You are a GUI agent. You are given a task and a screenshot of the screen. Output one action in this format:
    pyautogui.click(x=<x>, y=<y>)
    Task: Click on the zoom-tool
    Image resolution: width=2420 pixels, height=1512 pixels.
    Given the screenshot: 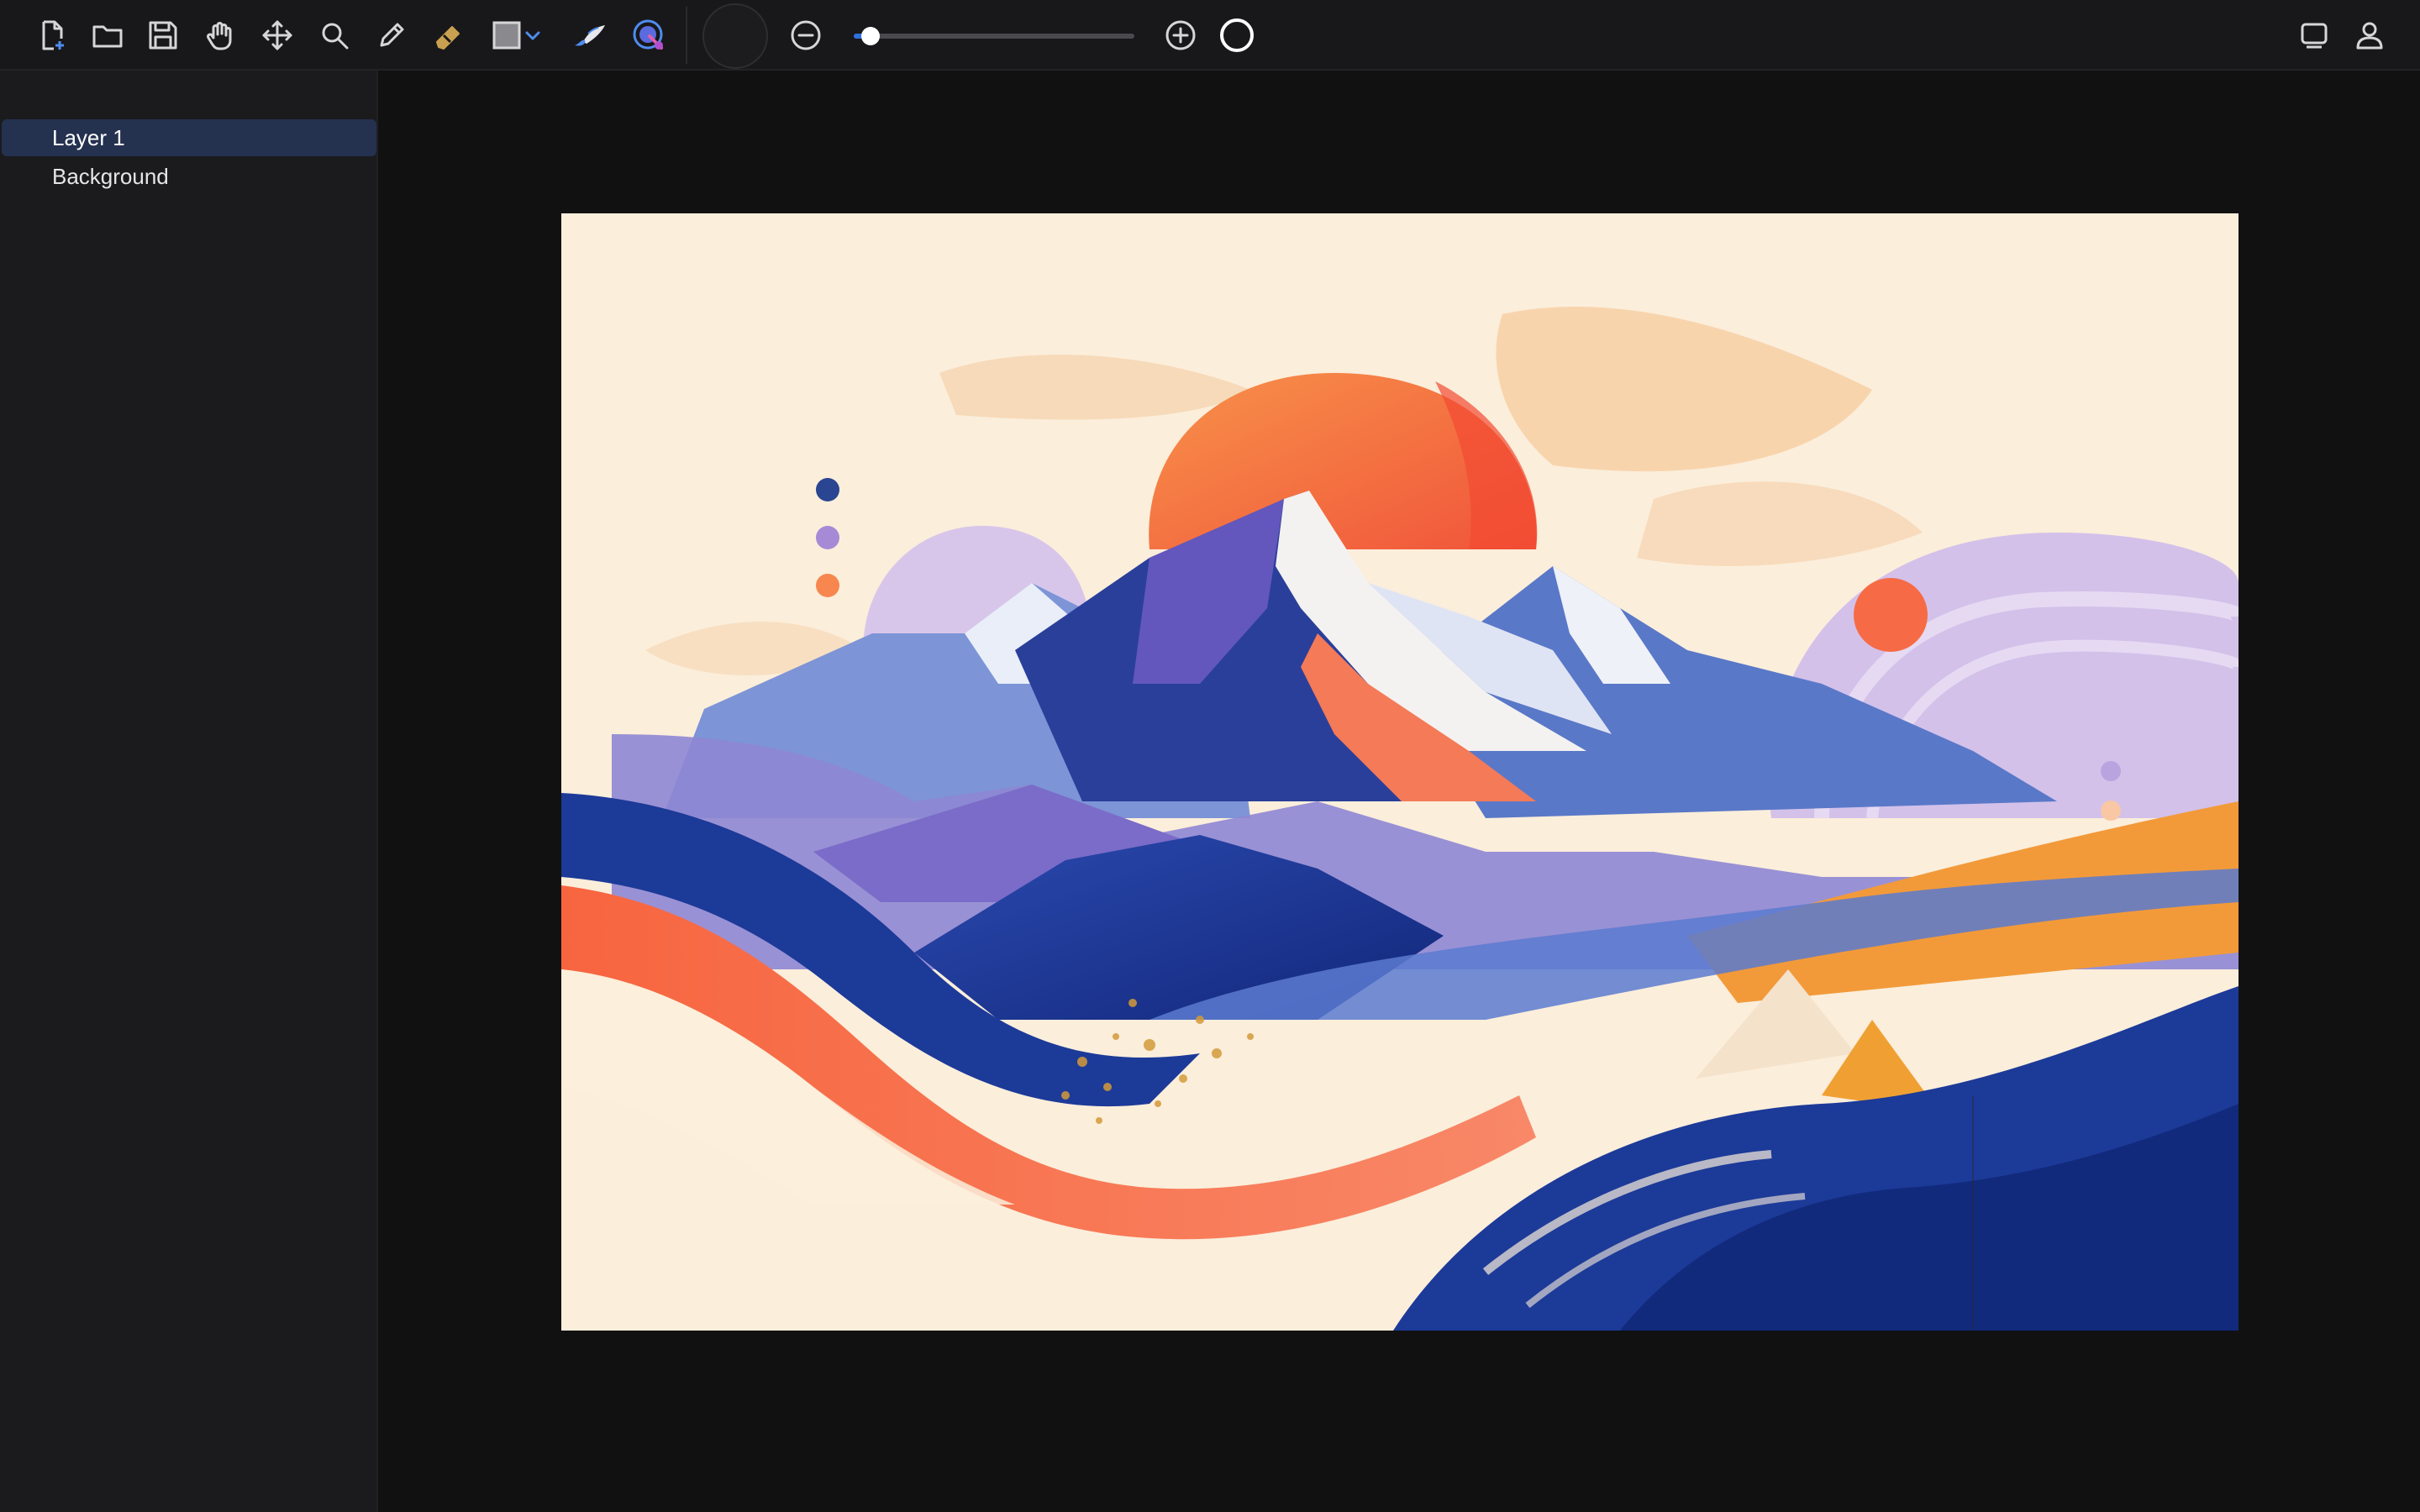 What is the action you would take?
    pyautogui.click(x=334, y=35)
    